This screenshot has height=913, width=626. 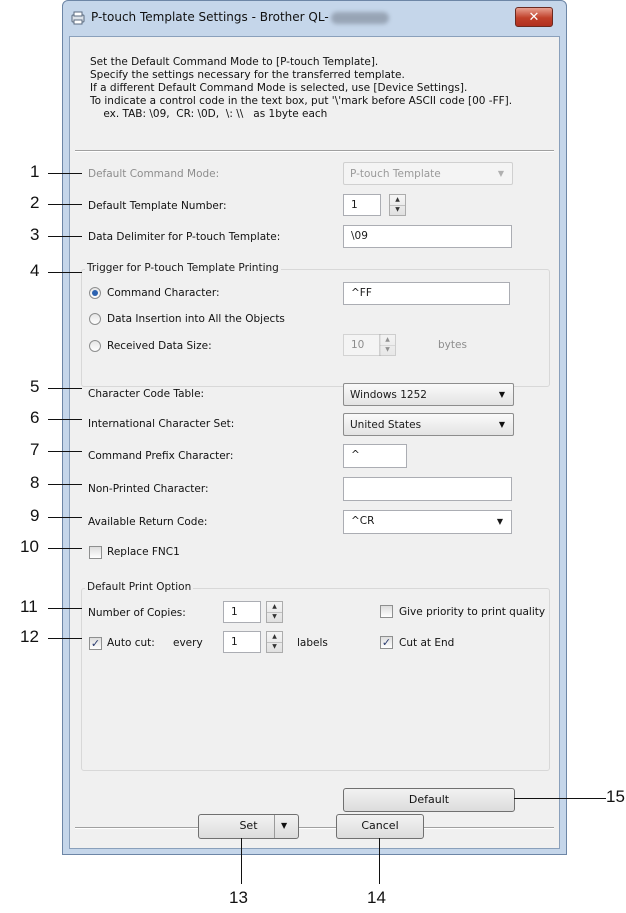 I want to click on callout-11: 11, so click(x=29, y=606).